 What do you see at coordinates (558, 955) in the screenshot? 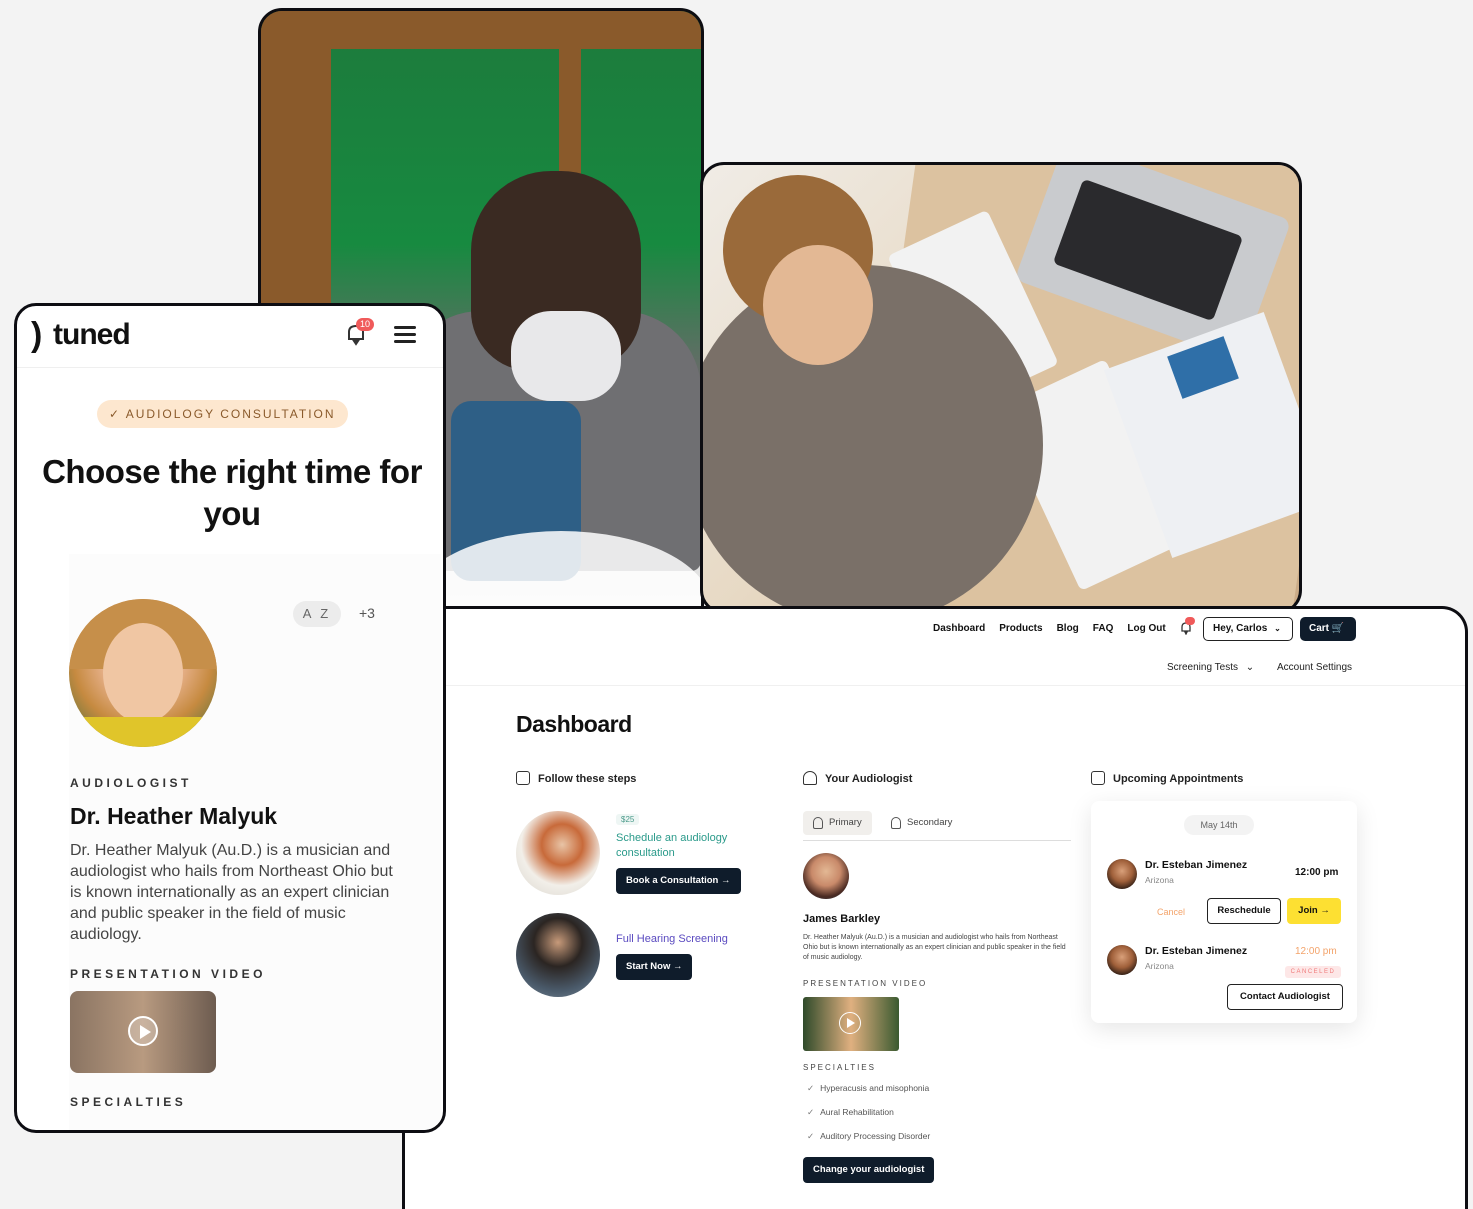
I see `hearing-screening-image` at bounding box center [558, 955].